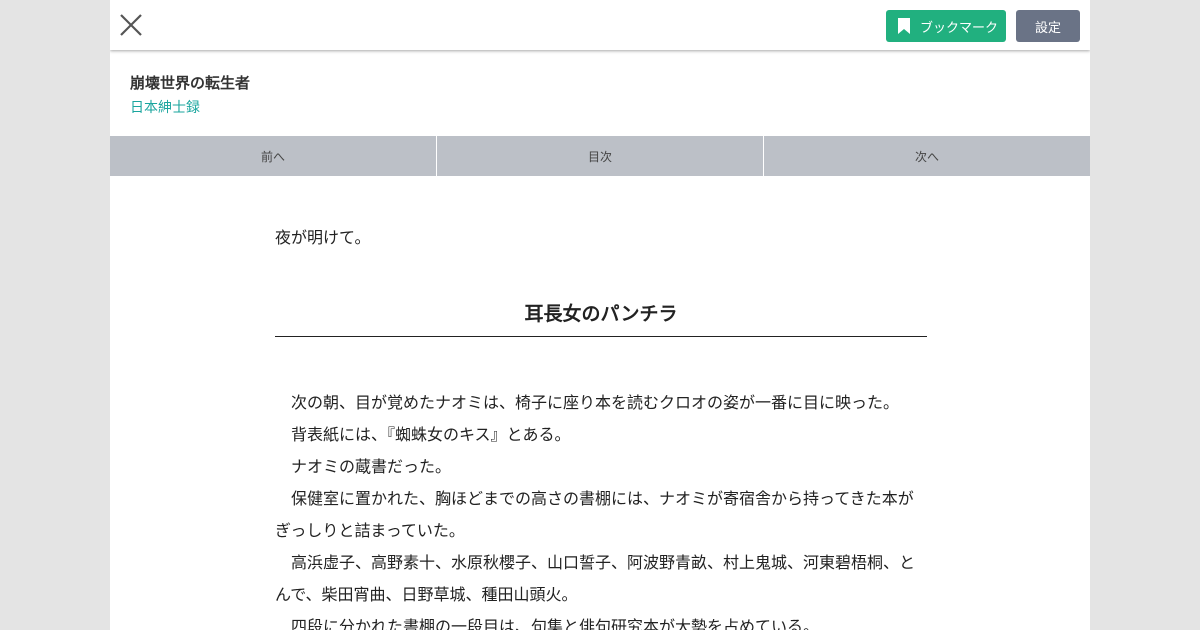 The width and height of the screenshot is (1200, 630). Describe the element at coordinates (273, 156) in the screenshot. I see `prev-chapter-button: 前へ` at that location.